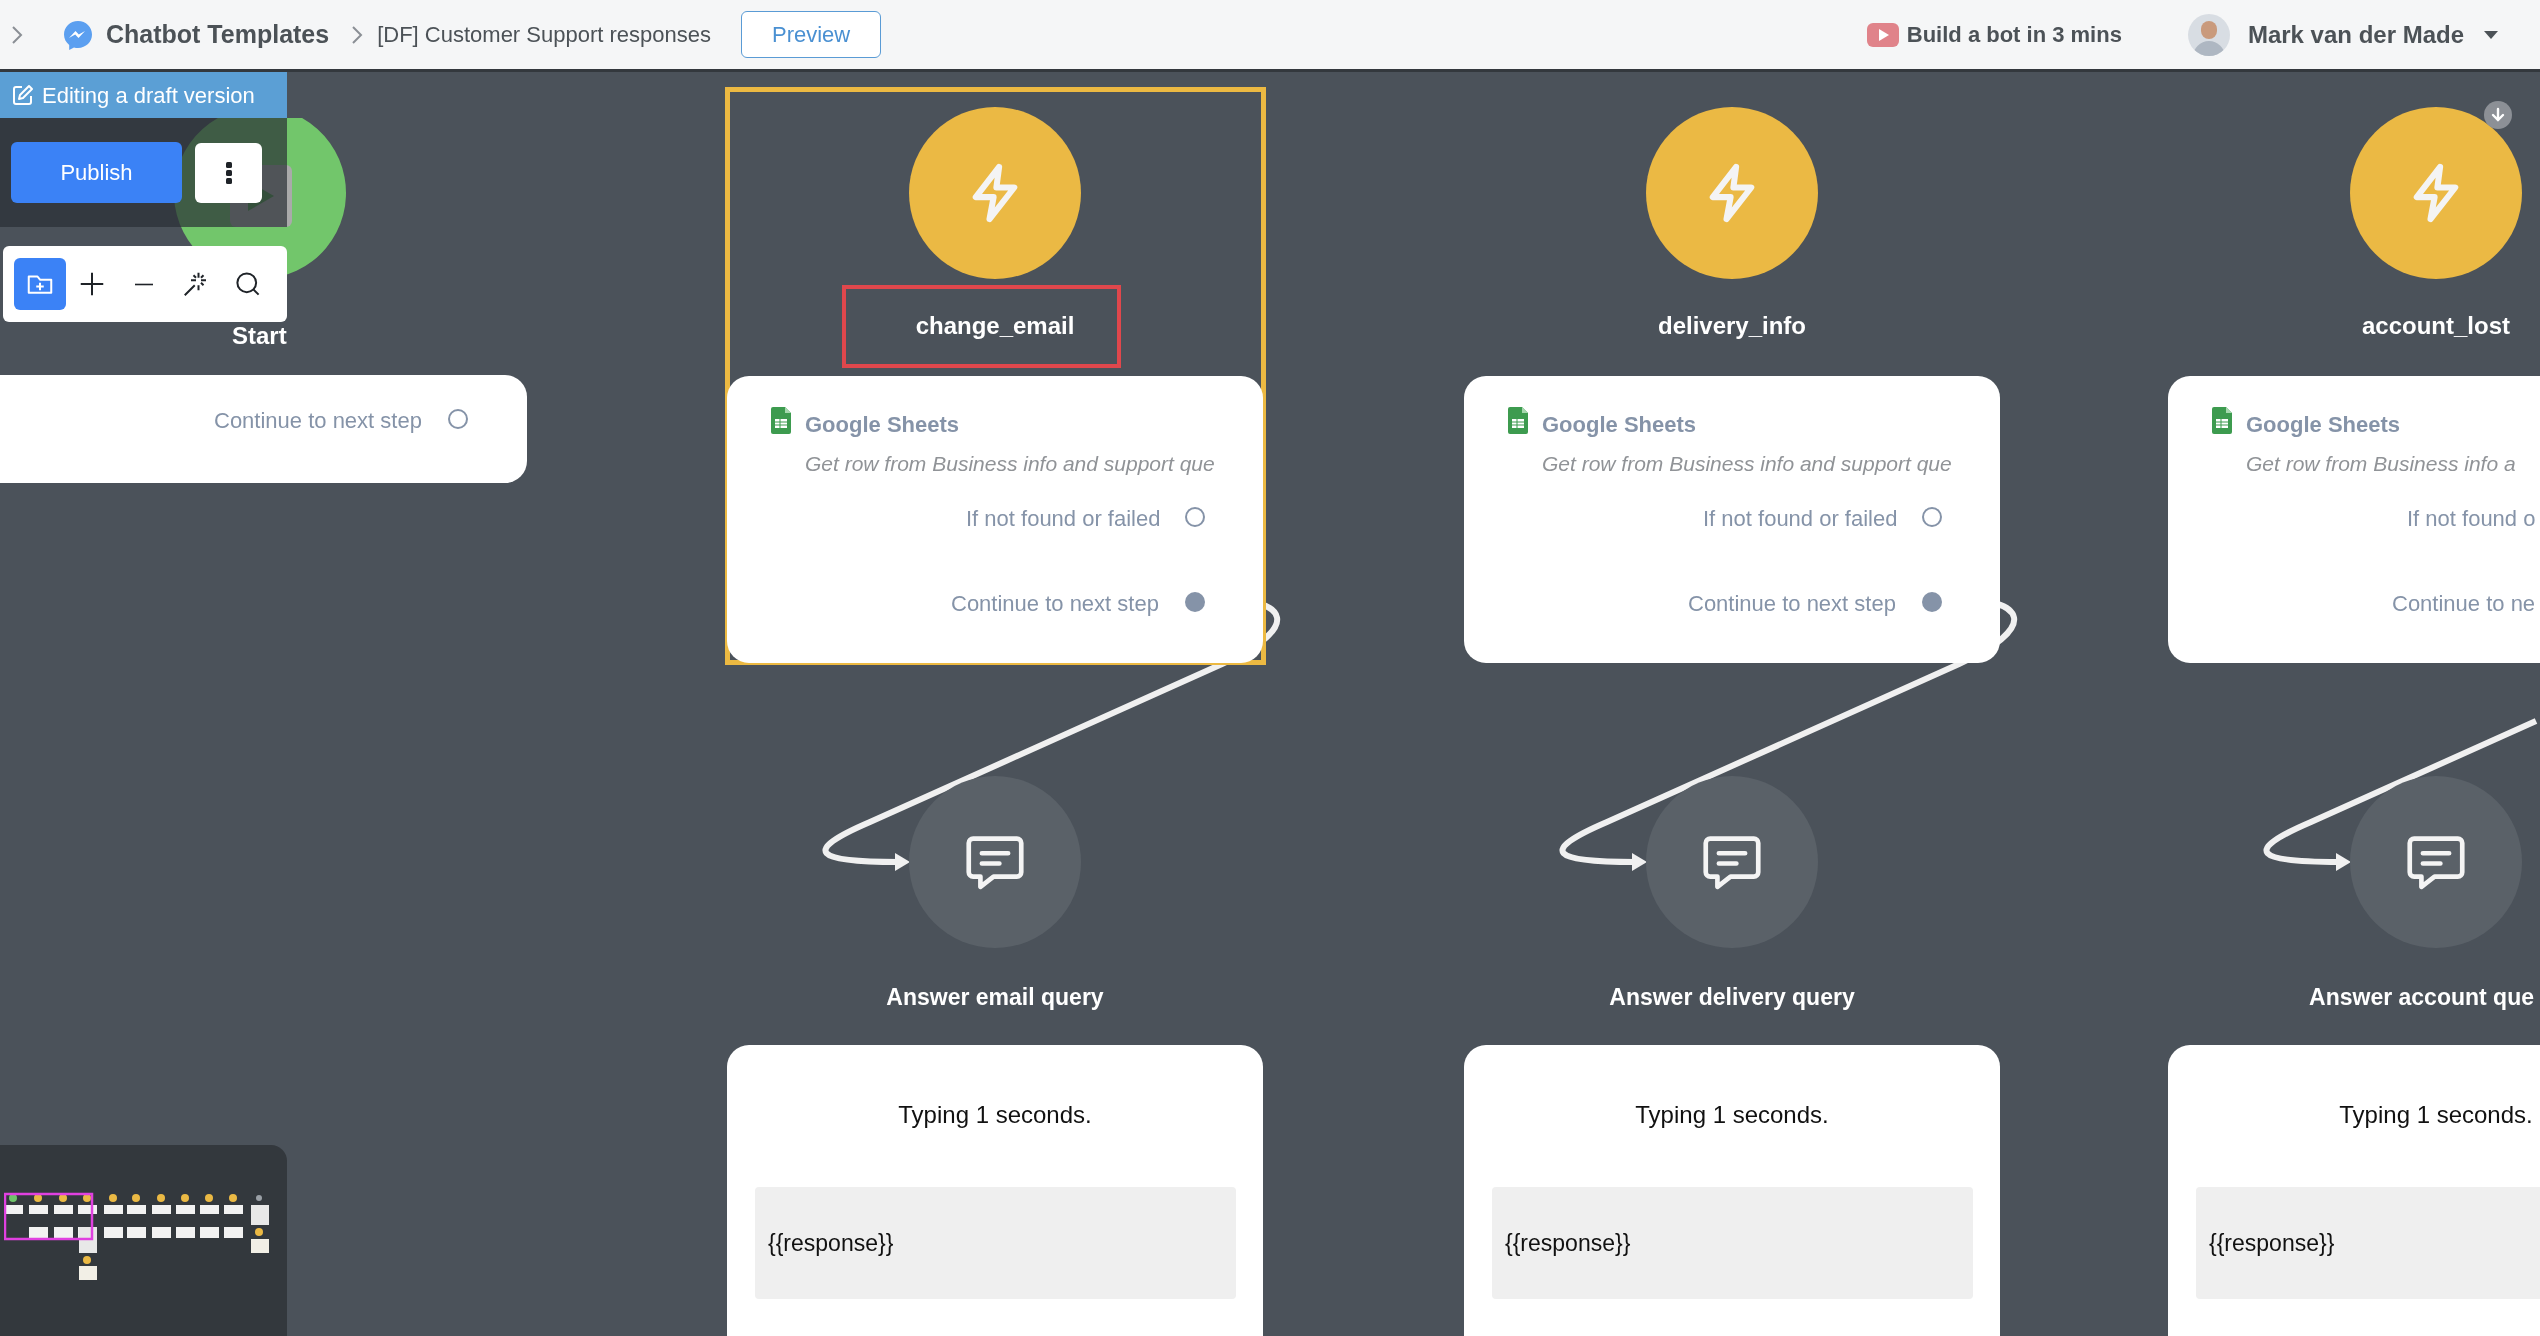  What do you see at coordinates (995, 997) in the screenshot?
I see `node-title: Answer email query` at bounding box center [995, 997].